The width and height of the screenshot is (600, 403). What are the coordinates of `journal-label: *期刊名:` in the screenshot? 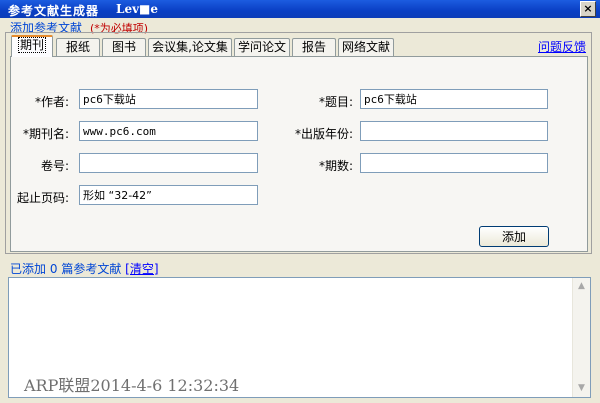 It's located at (45, 134).